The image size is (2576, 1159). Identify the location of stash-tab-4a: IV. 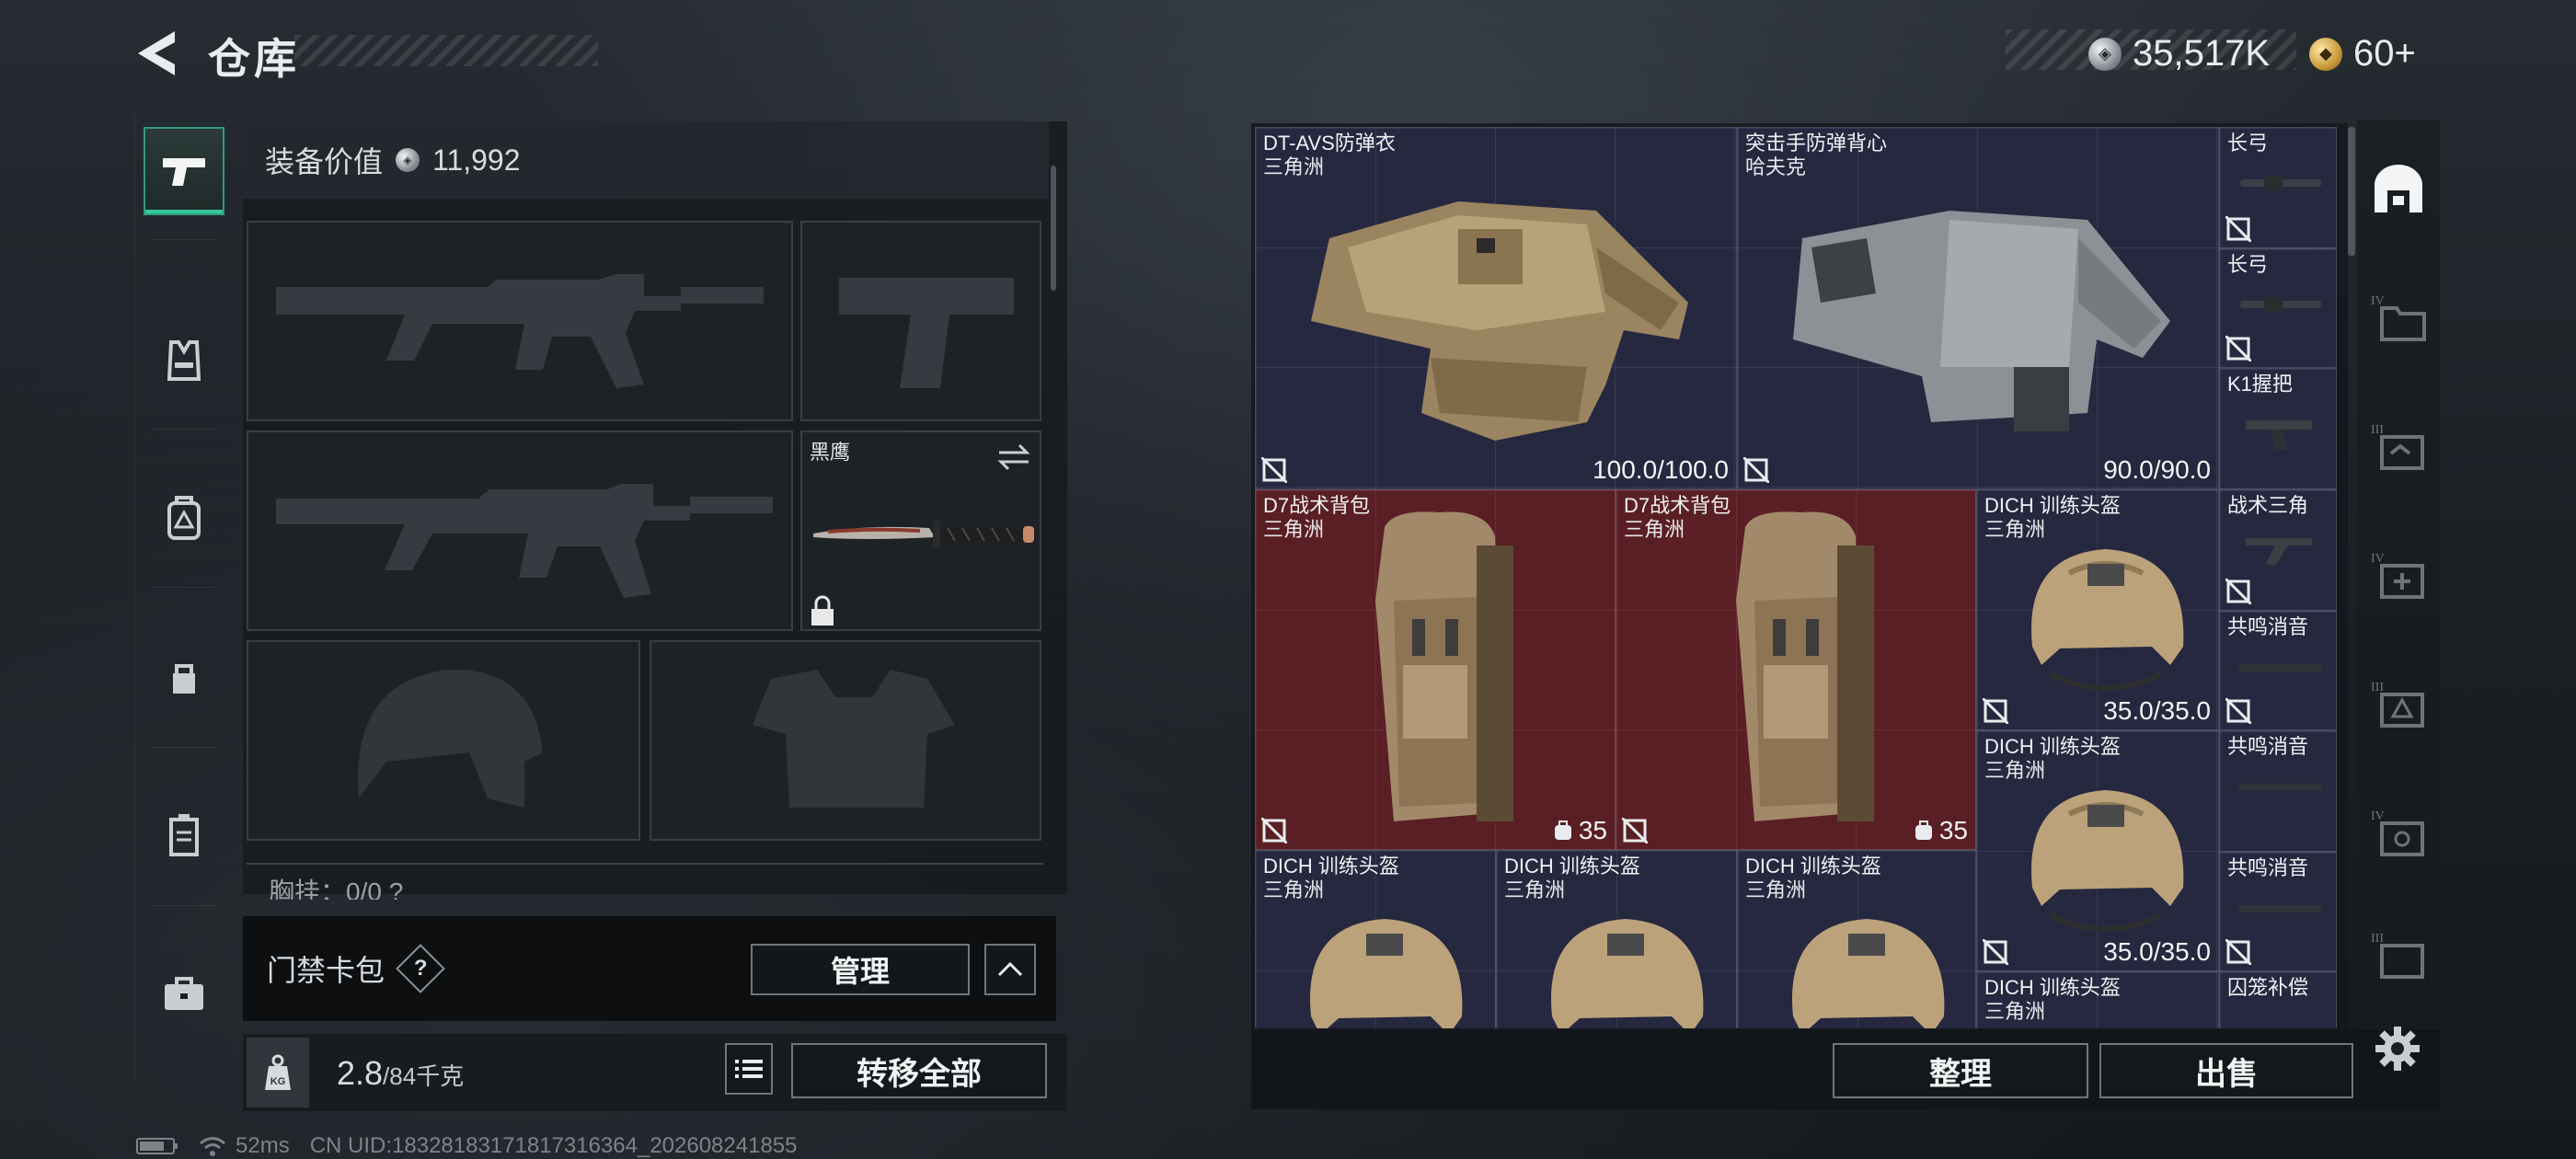
(2398, 317).